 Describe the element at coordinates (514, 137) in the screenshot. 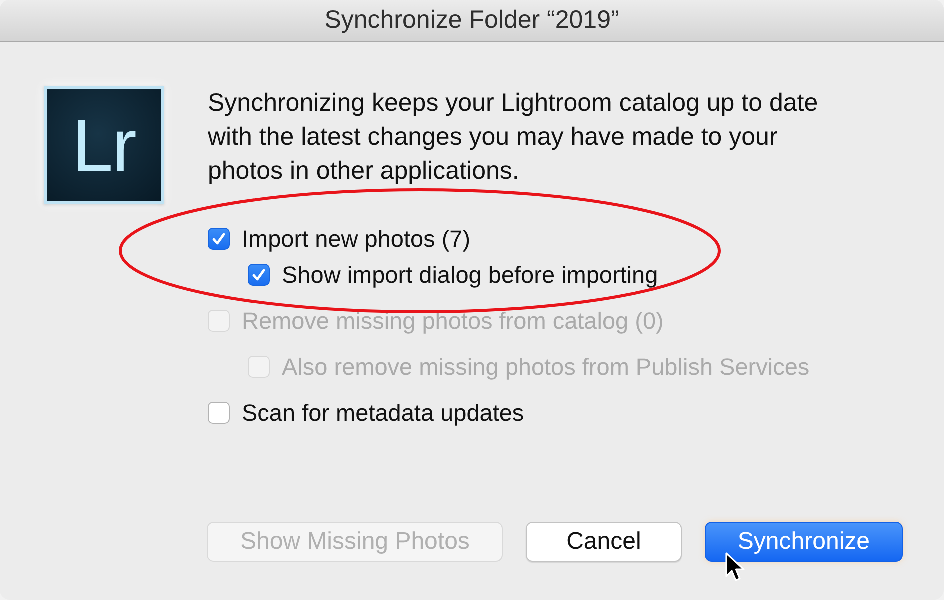

I see `message-text: Synchronizing keeps your Lightroom catalog up to date with the latest changes you may have made to your photos in other applications.` at that location.